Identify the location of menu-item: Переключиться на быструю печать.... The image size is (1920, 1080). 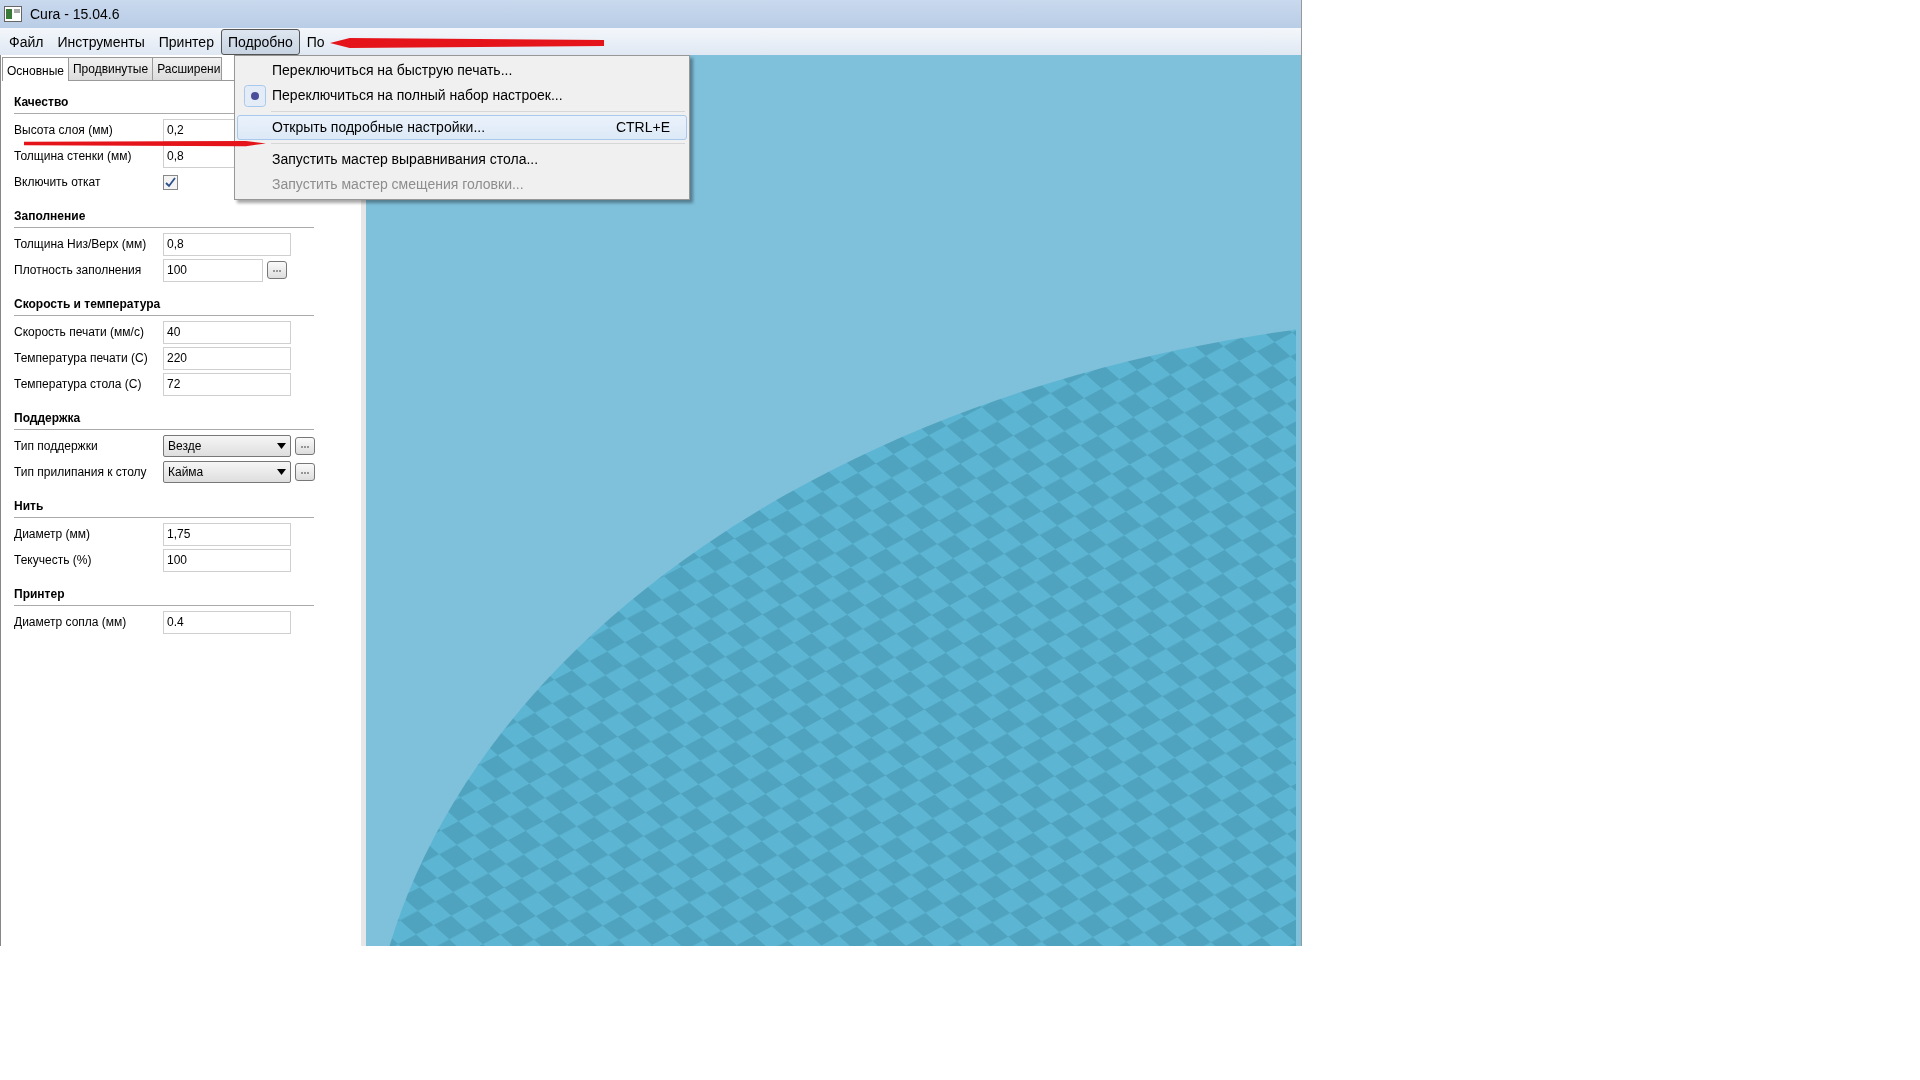
(462, 70).